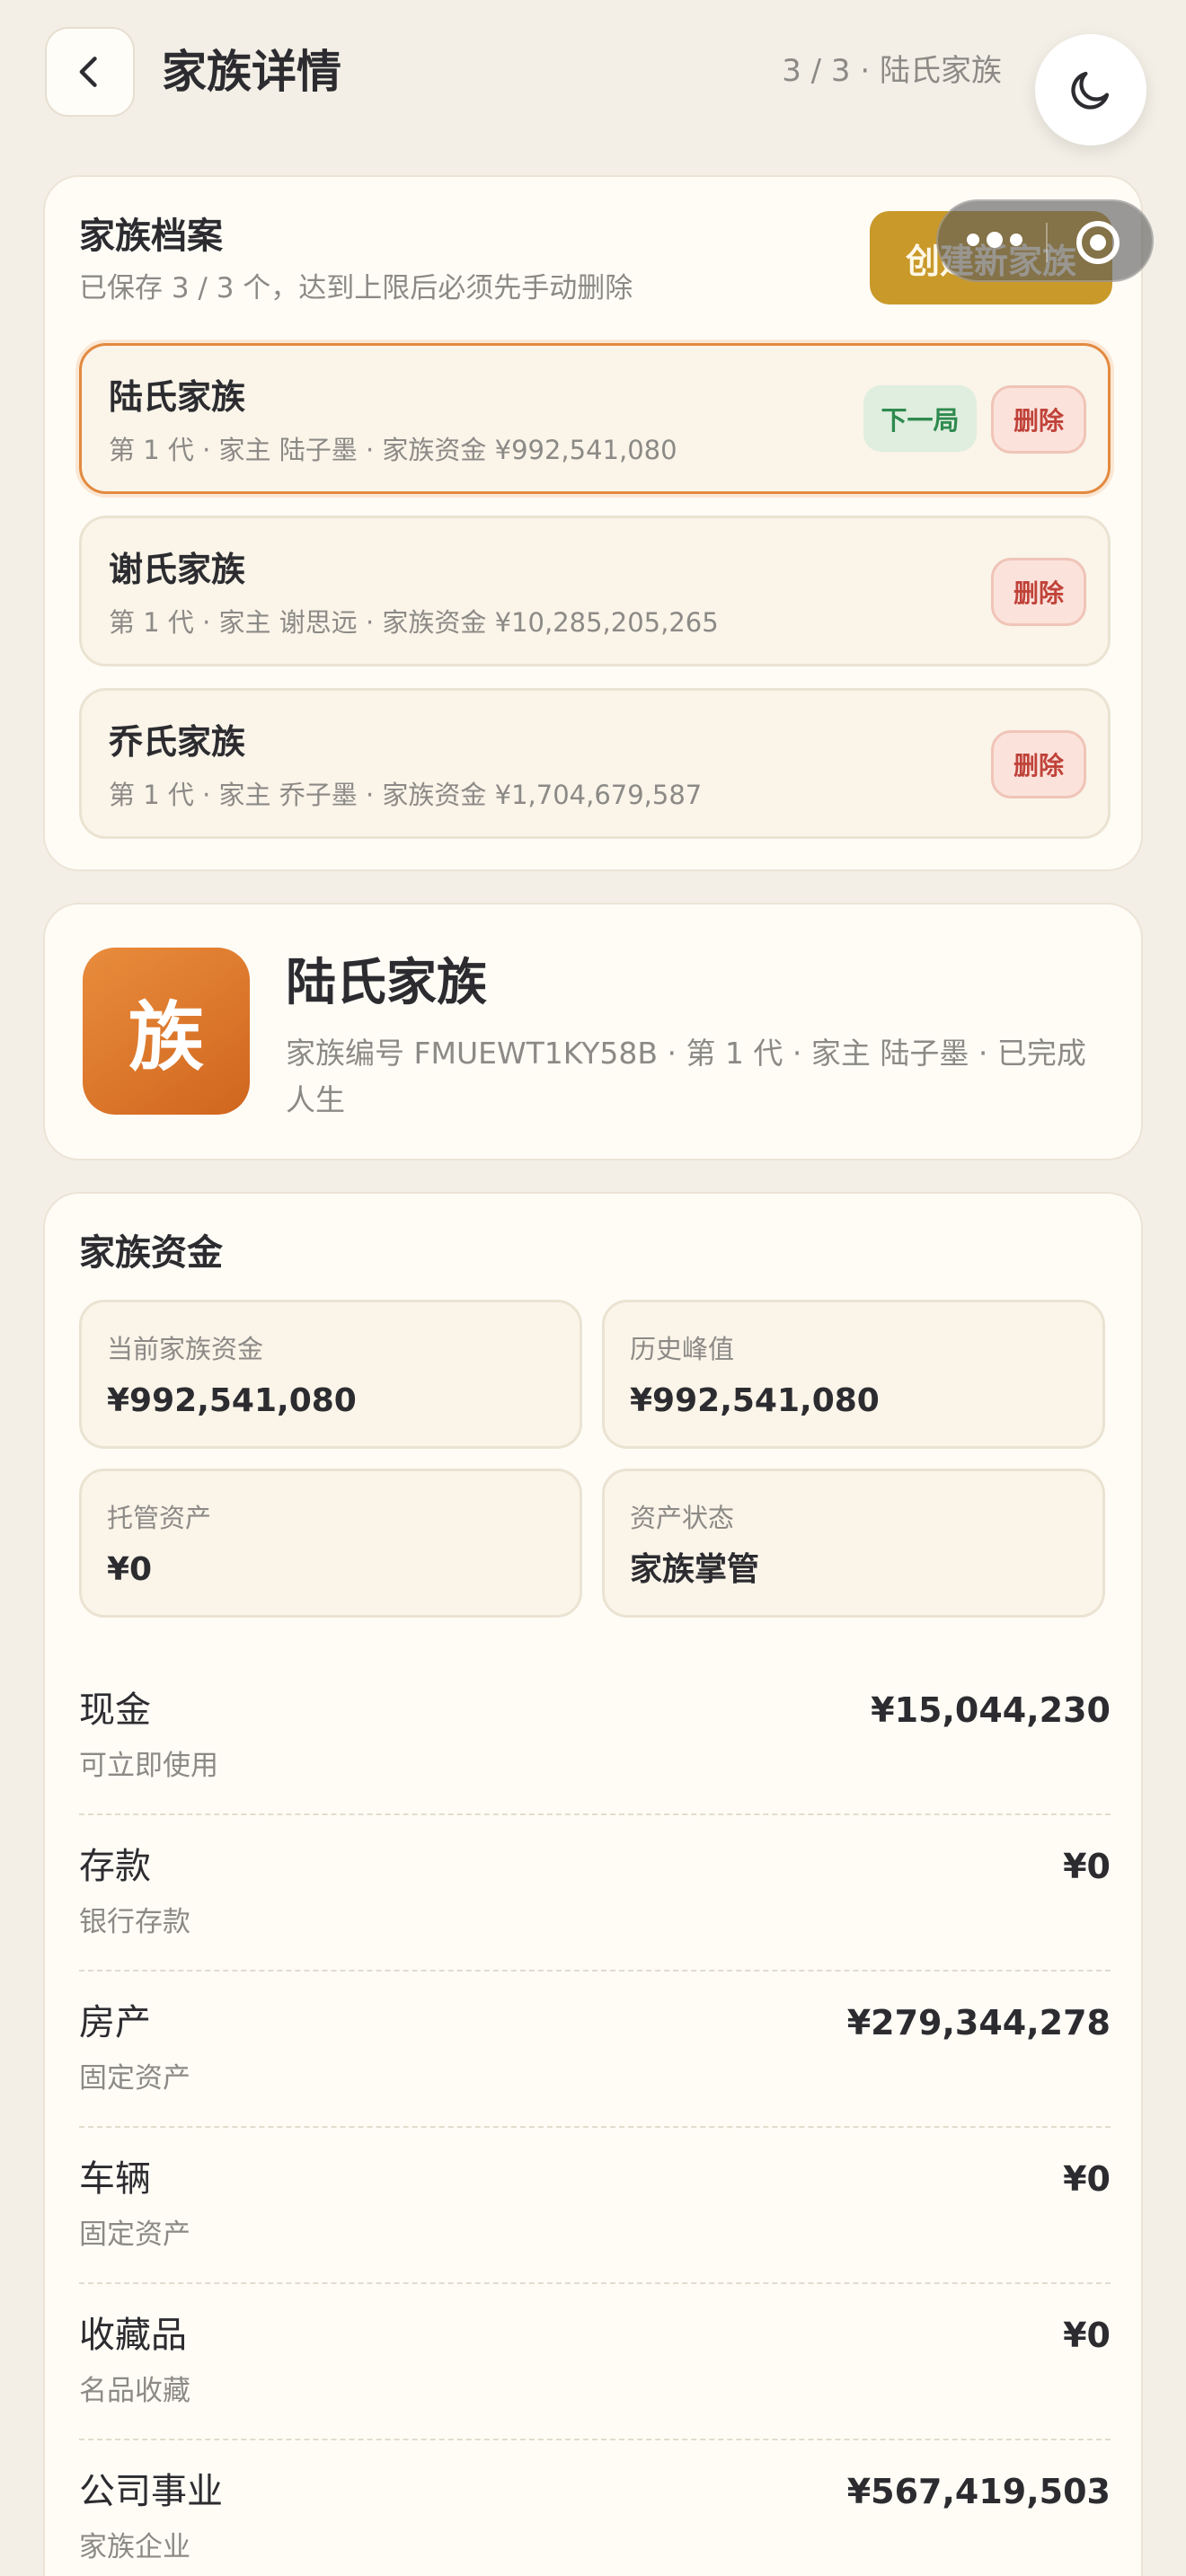 Image resolution: width=1186 pixels, height=2576 pixels. What do you see at coordinates (159, 1518) in the screenshot?
I see `stat-label: 托管资产` at bounding box center [159, 1518].